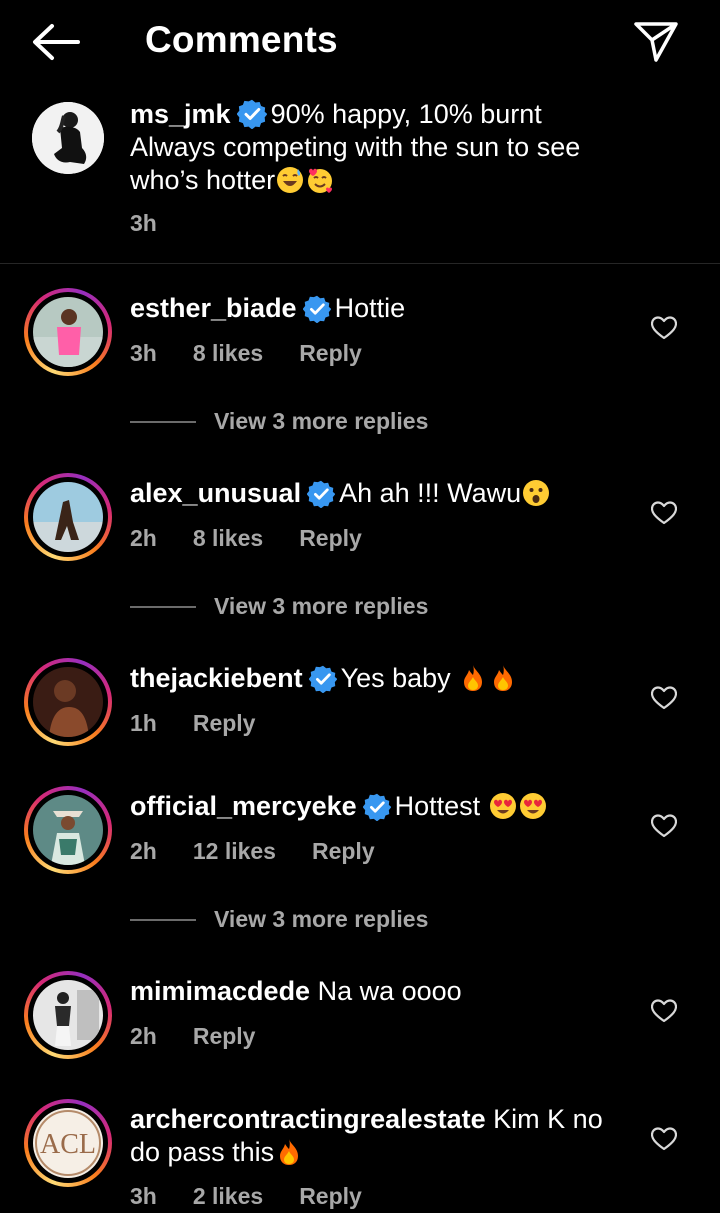  Describe the element at coordinates (56, 42) in the screenshot. I see `back-arrow-icon` at that location.